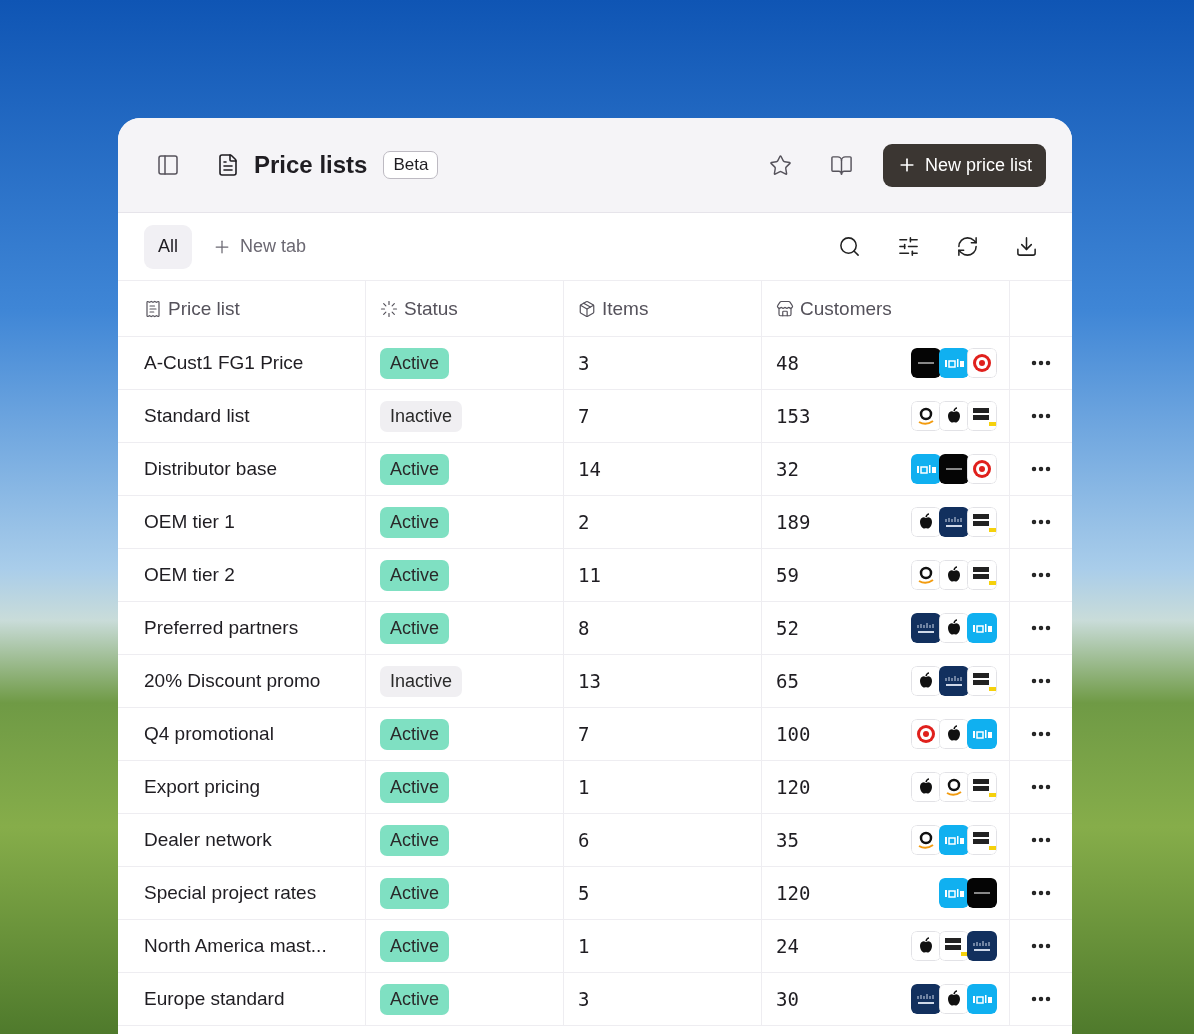  I want to click on table-cell: 8, so click(584, 628).